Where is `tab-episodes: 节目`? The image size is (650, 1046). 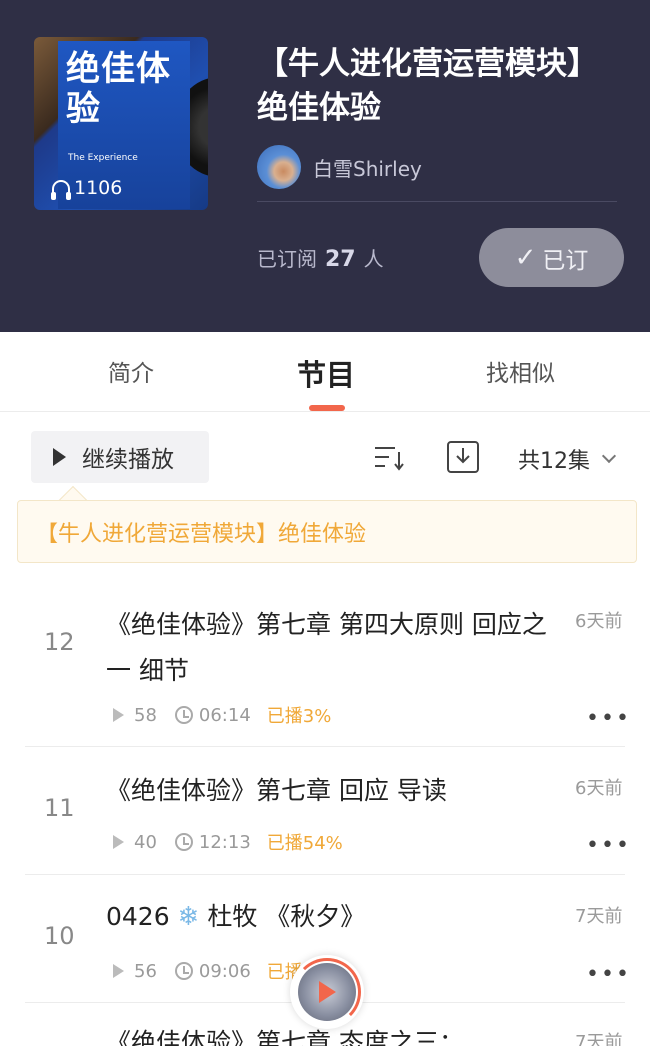 tab-episodes: 节目 is located at coordinates (326, 373).